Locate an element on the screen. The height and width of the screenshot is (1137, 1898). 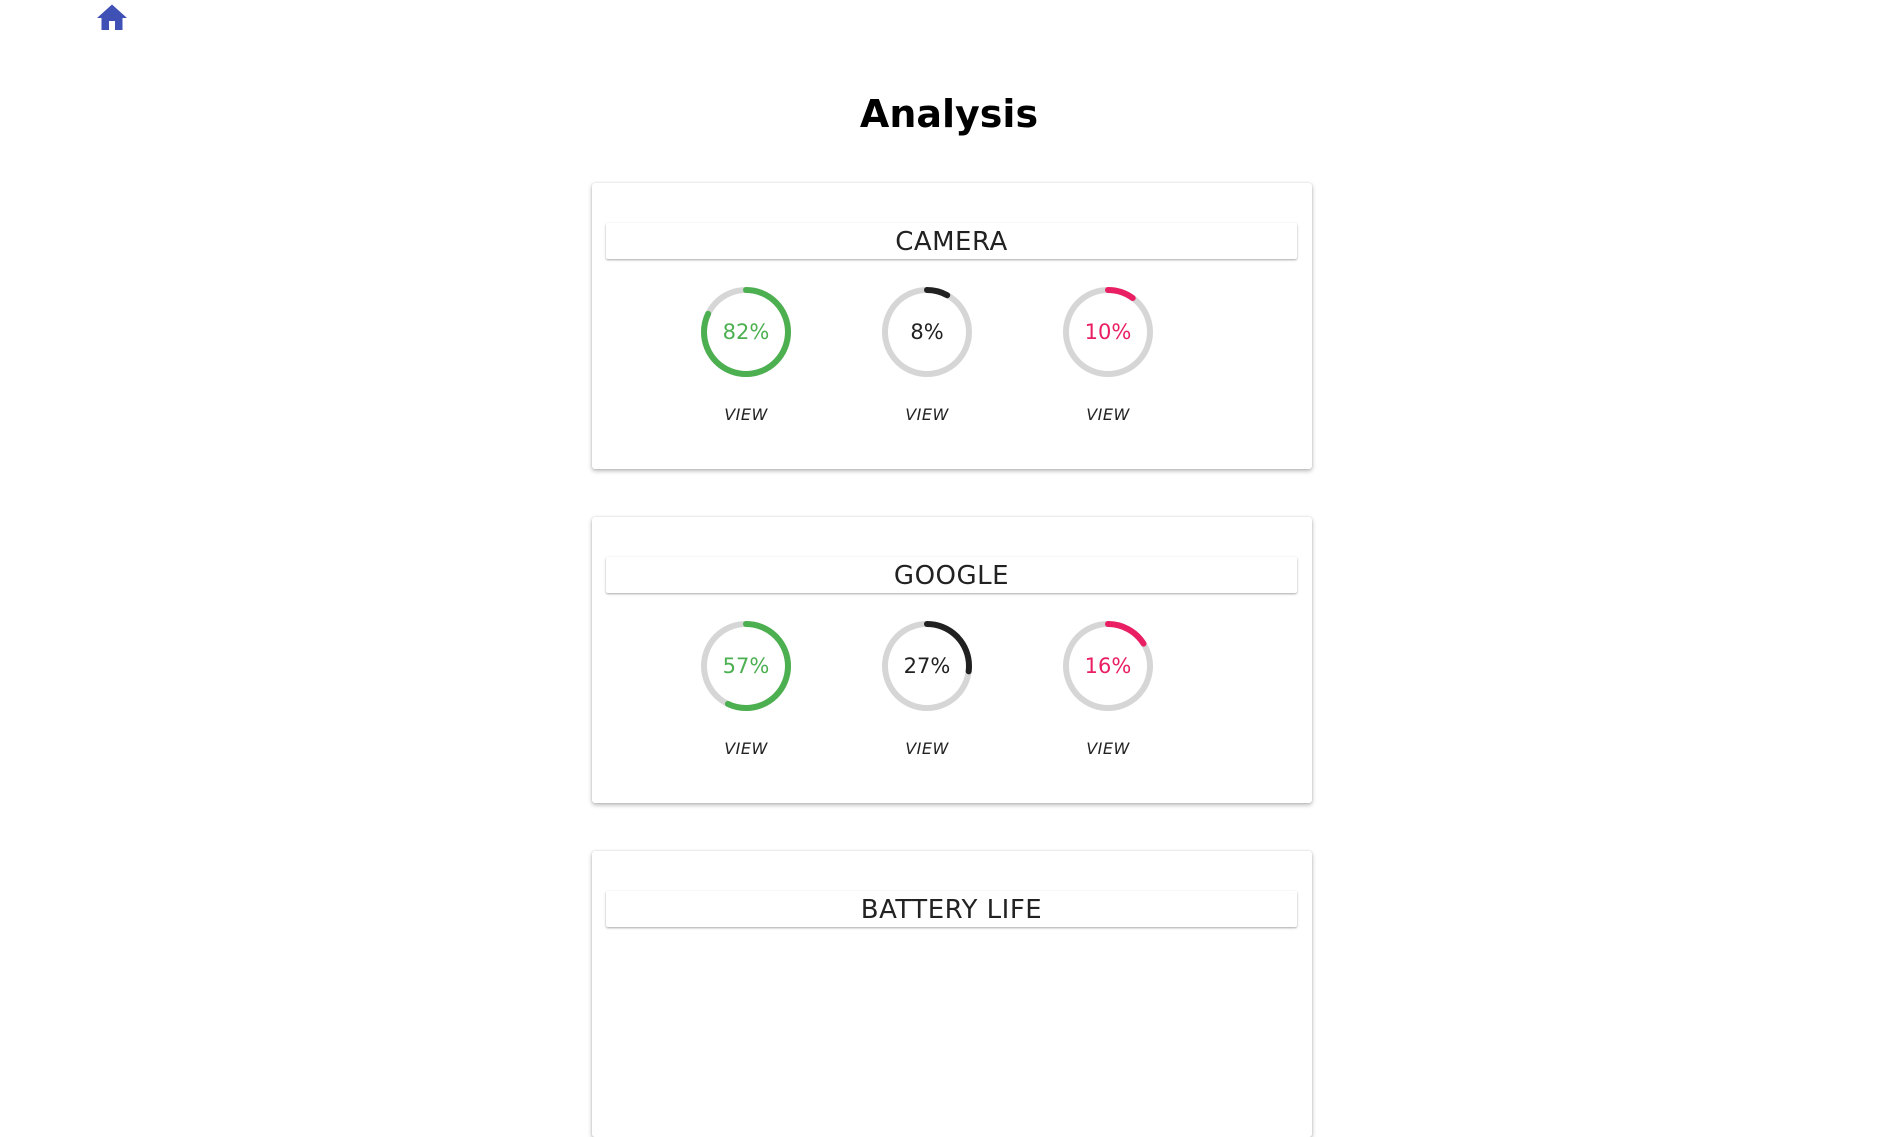
gauge-value: 8% is located at coordinates (927, 332).